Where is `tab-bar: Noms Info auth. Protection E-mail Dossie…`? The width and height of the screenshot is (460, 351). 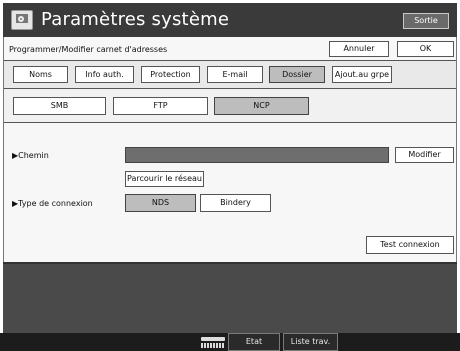
tab-bar: Noms Info auth. Protection E-mail Dossie… is located at coordinates (230, 75).